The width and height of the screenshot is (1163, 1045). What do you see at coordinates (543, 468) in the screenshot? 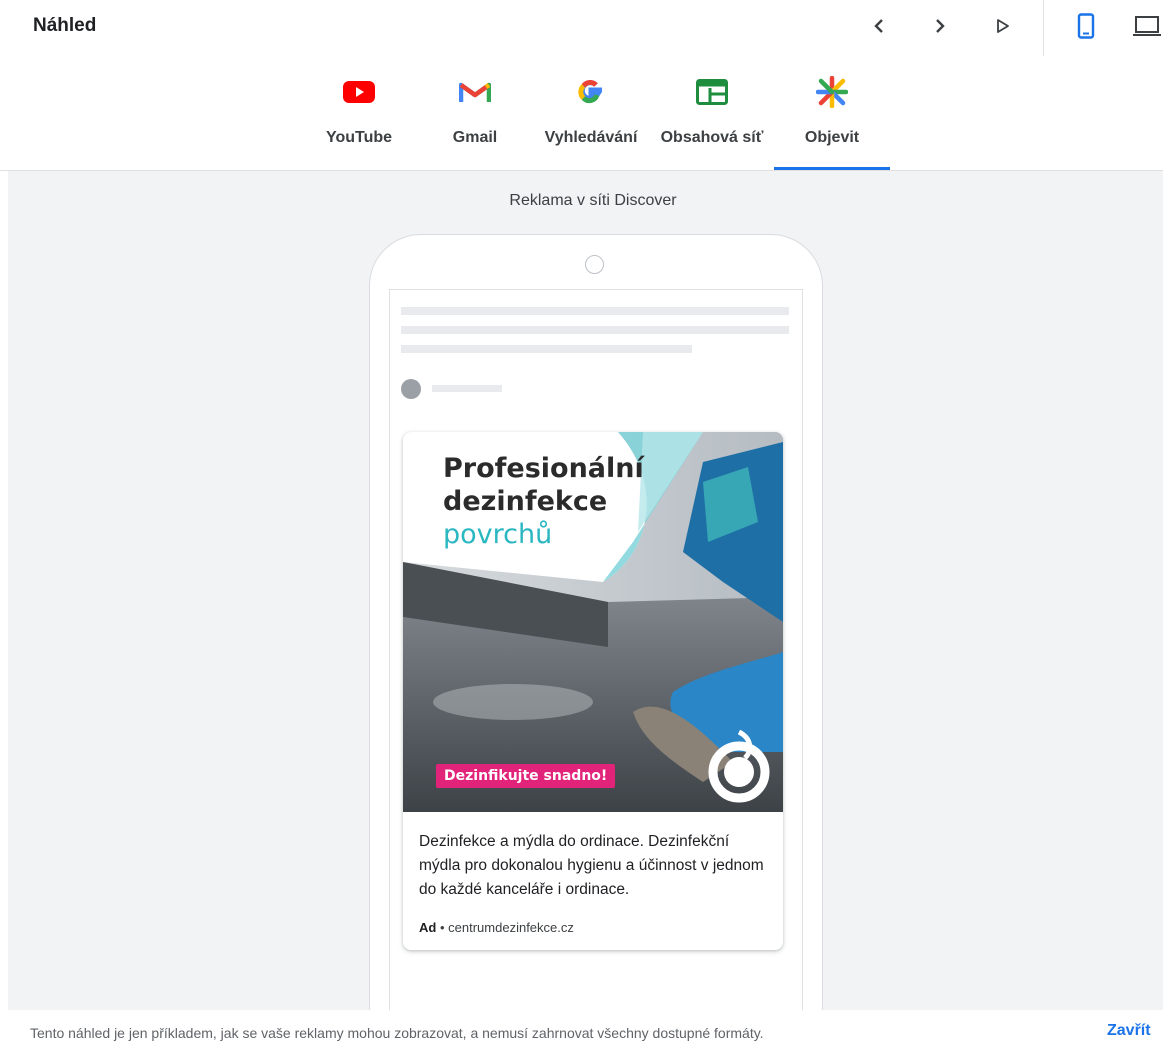
I see `headline-line: Profesionální` at bounding box center [543, 468].